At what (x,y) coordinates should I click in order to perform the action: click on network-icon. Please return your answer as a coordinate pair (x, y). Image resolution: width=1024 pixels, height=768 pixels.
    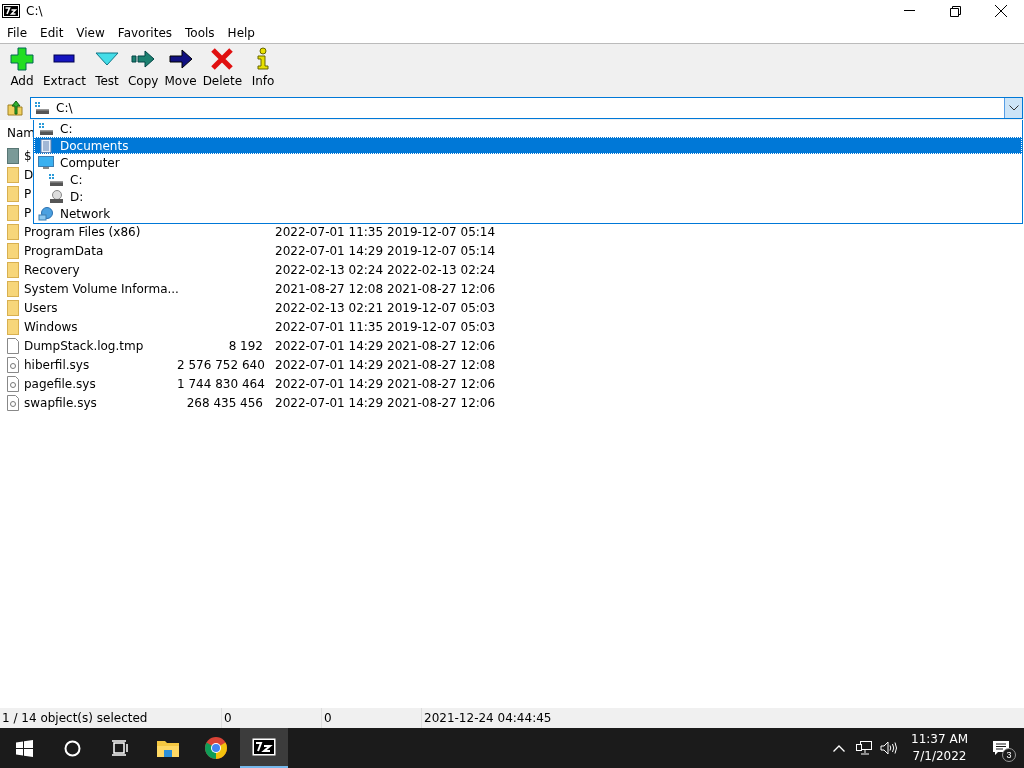
    Looking at the image, I should click on (863, 748).